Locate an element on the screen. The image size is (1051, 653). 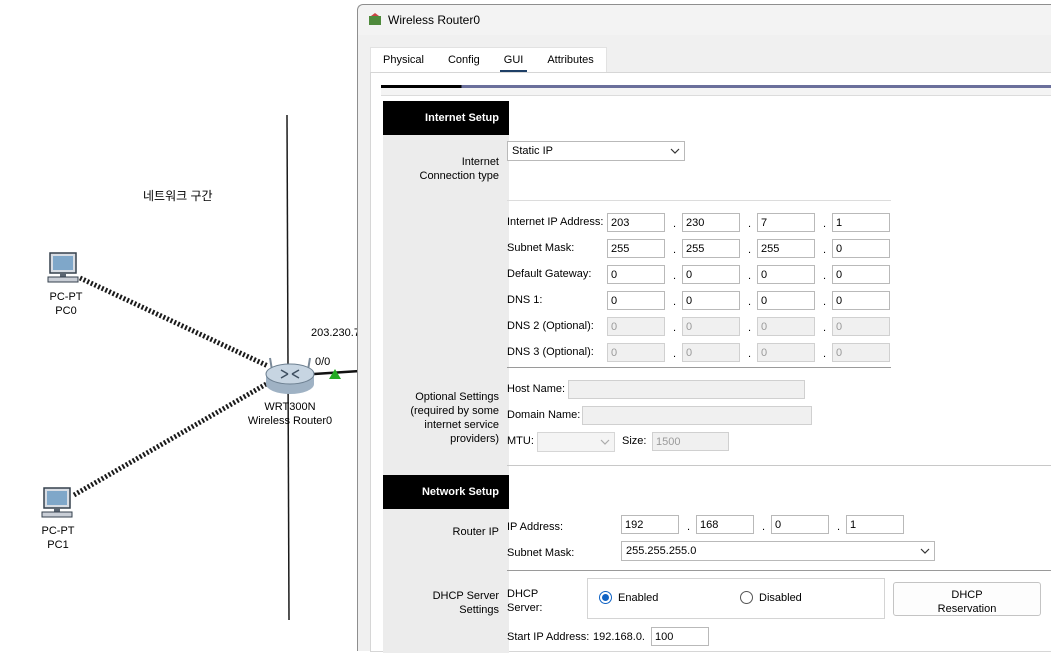
connection-type-select: Static IP is located at coordinates (596, 151).